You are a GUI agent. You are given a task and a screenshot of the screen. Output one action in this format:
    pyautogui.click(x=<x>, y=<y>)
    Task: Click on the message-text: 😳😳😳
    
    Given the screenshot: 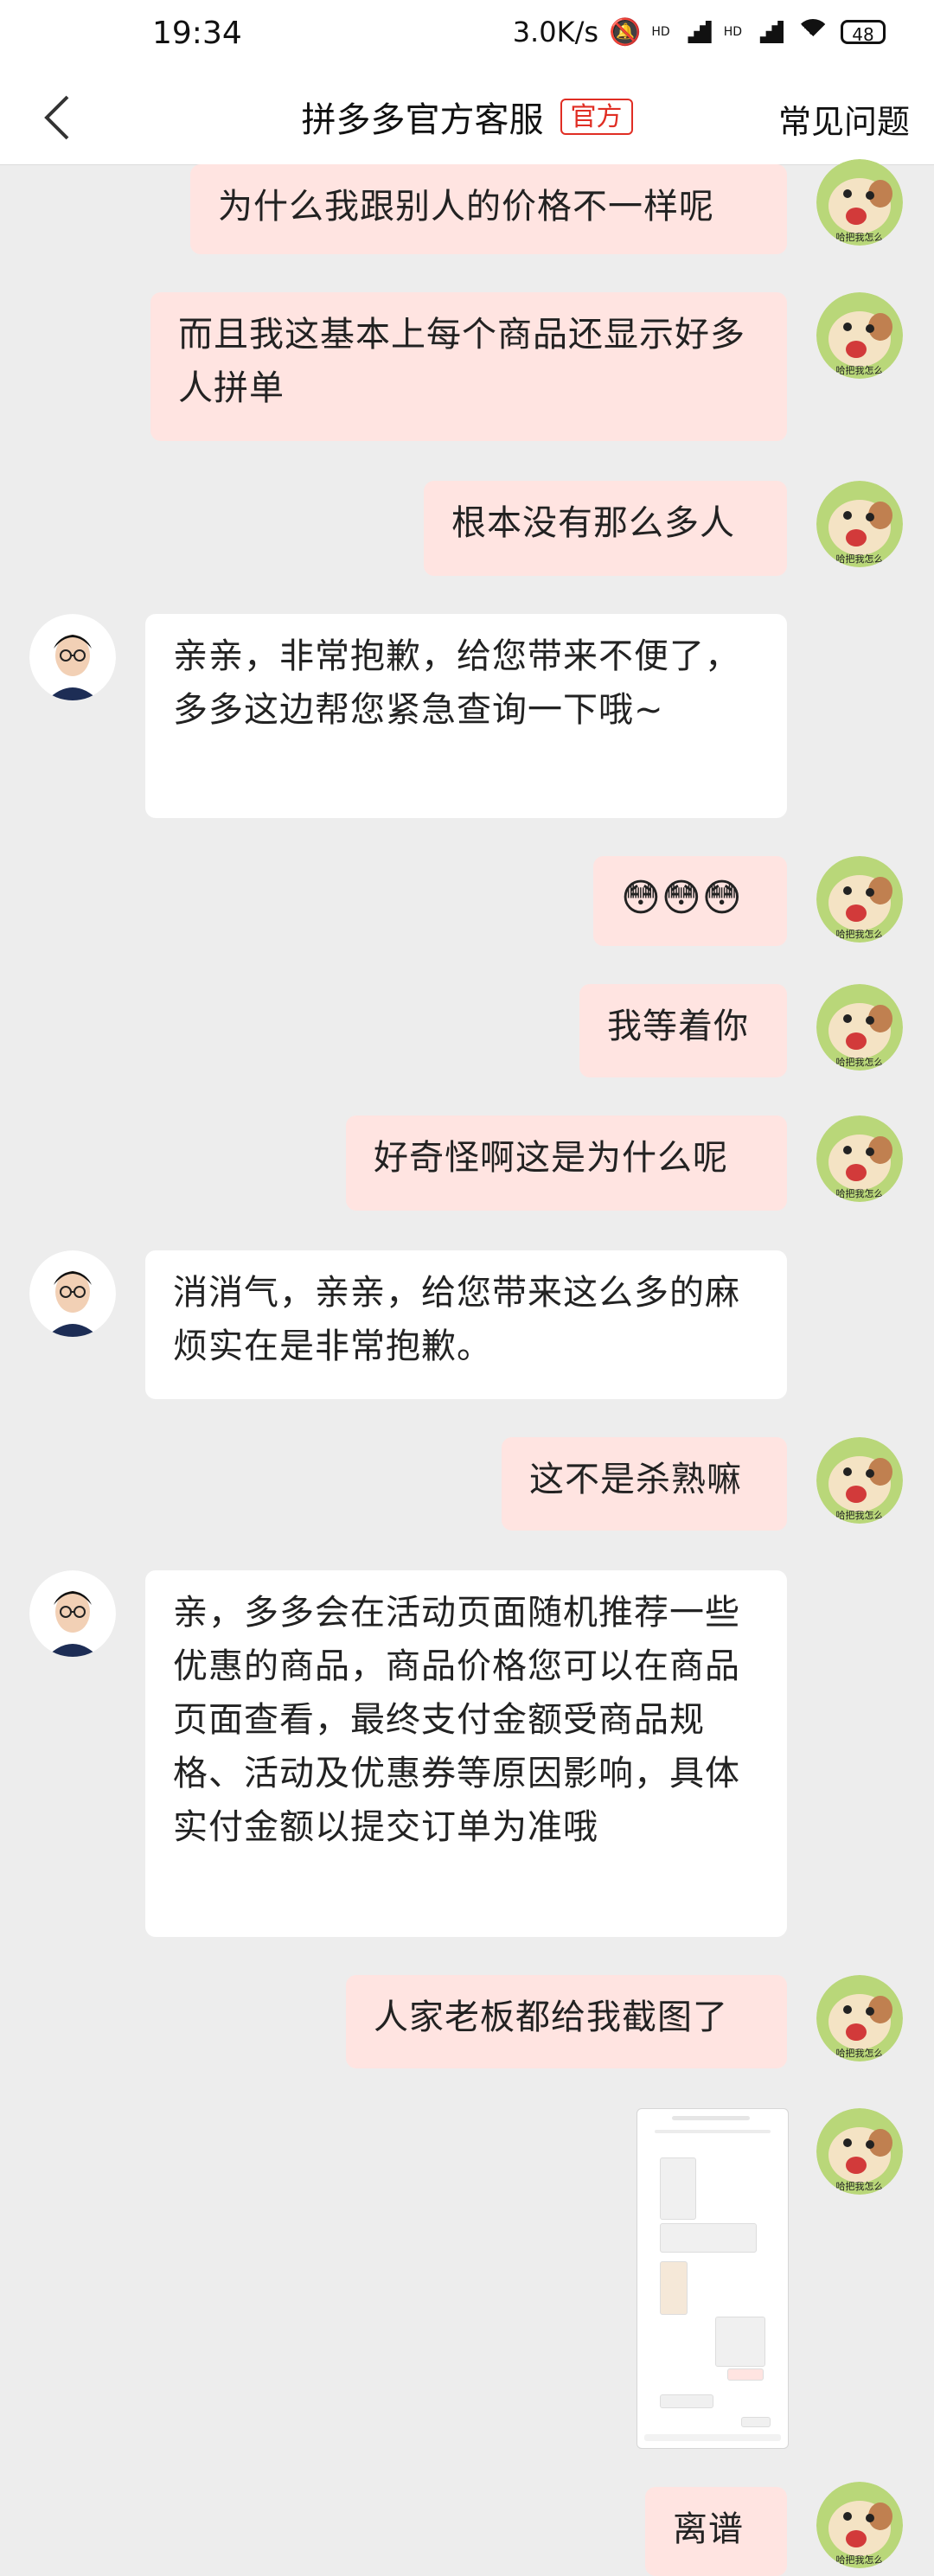 What is the action you would take?
    pyautogui.click(x=682, y=898)
    